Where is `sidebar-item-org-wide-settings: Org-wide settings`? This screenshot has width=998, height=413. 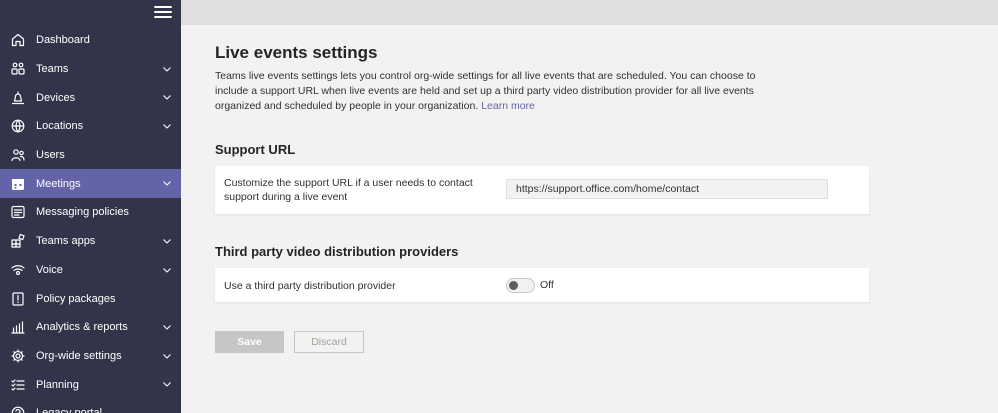 sidebar-item-org-wide-settings: Org-wide settings is located at coordinates (90, 356).